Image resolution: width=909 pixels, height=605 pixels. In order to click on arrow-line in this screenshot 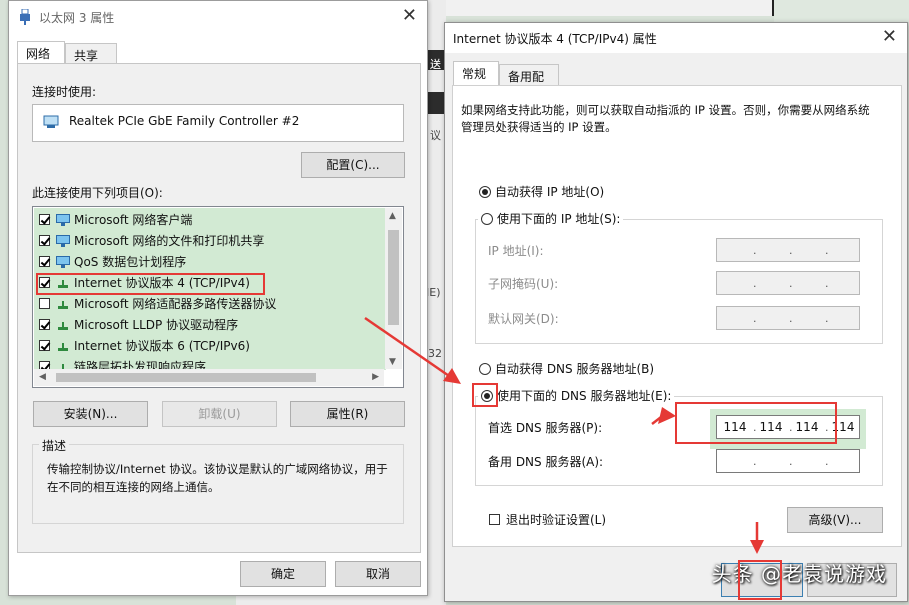, I will do `click(408, 348)`.